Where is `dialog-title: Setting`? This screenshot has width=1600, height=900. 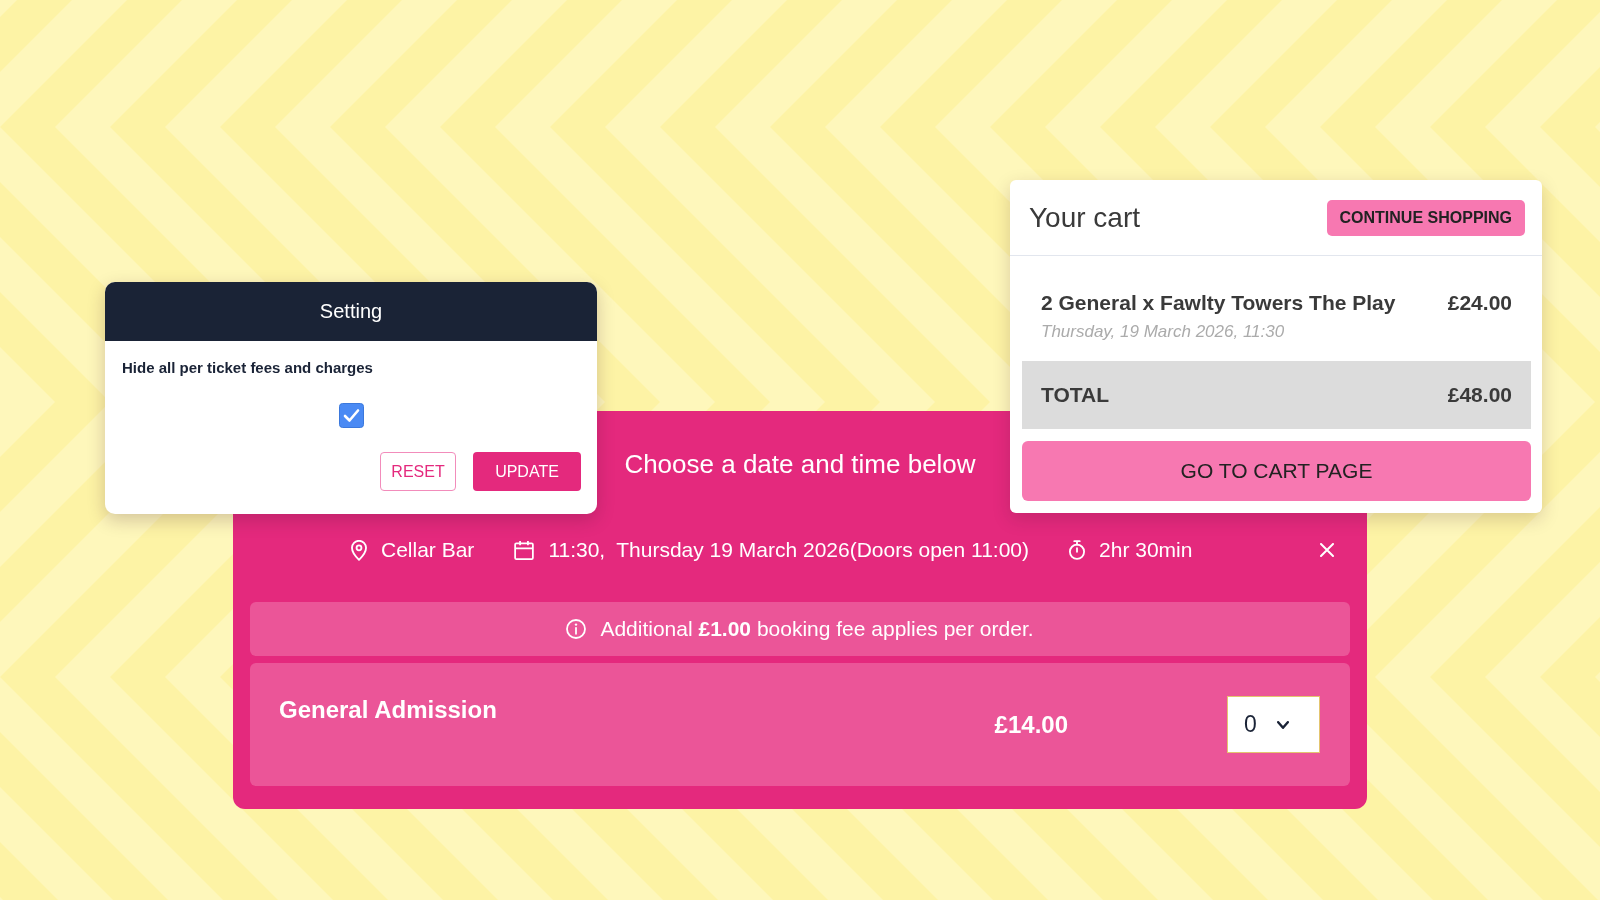
dialog-title: Setting is located at coordinates (351, 311).